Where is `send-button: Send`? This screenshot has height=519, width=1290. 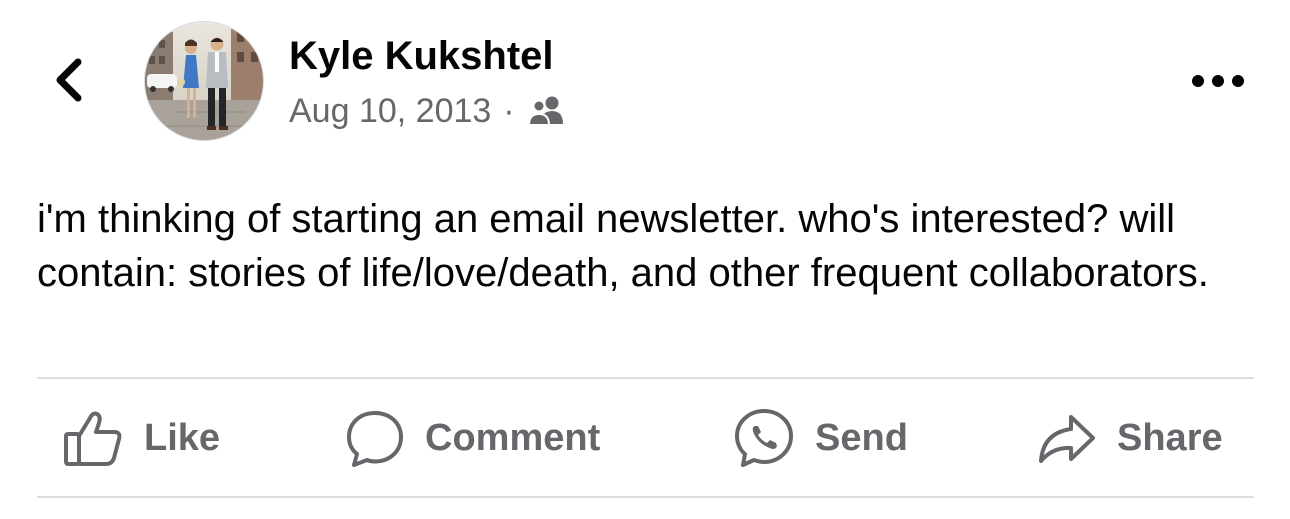 send-button: Send is located at coordinates (820, 438).